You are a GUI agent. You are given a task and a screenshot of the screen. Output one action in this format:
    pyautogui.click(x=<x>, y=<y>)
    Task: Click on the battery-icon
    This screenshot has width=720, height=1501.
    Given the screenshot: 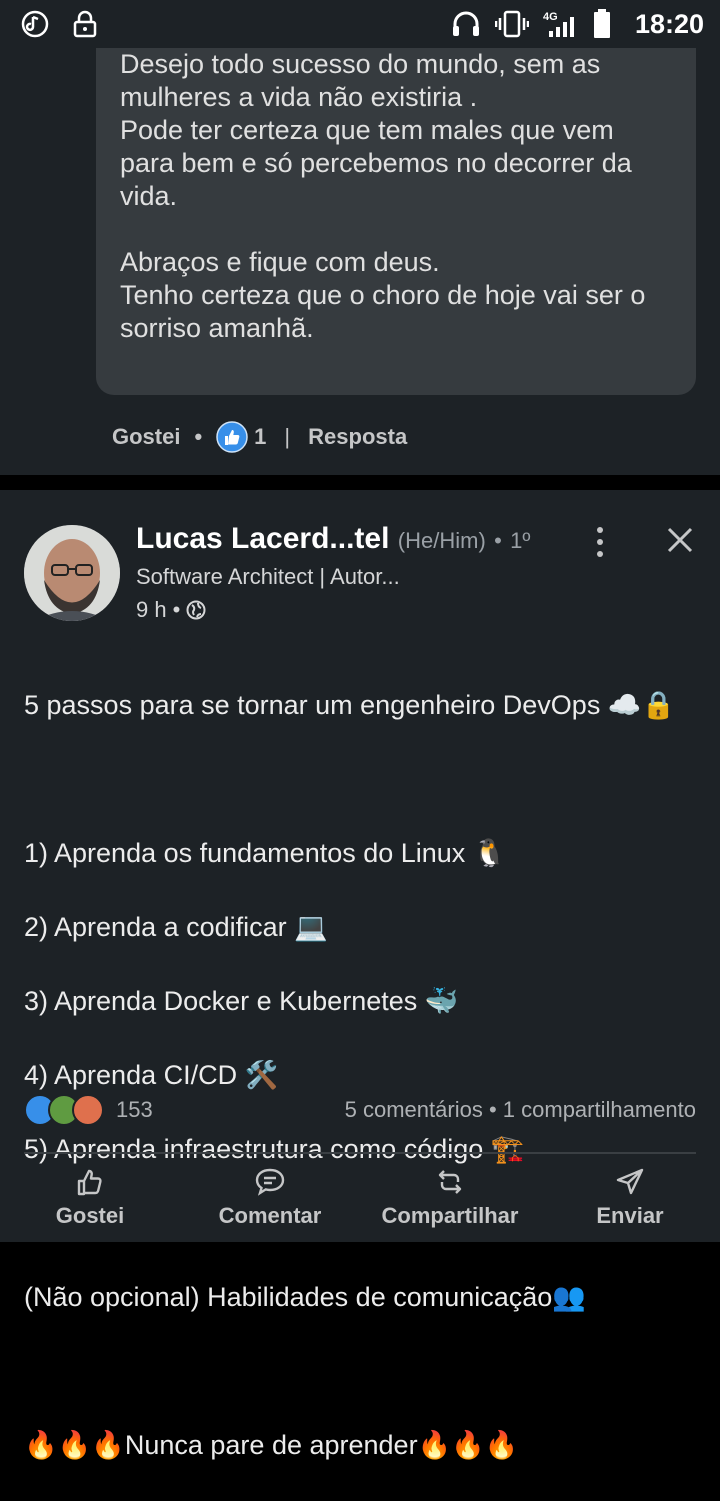 What is the action you would take?
    pyautogui.click(x=602, y=24)
    